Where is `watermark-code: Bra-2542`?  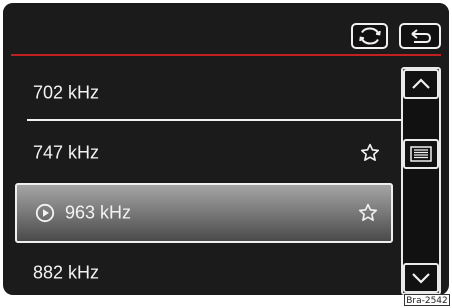 watermark-code: Bra-2542 is located at coordinates (427, 300).